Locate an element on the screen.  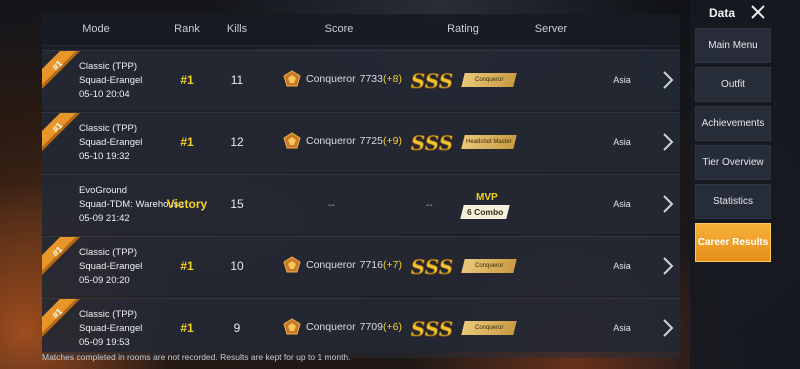
match-score: Conqueror 7725 (+9) is located at coordinates (342, 141).